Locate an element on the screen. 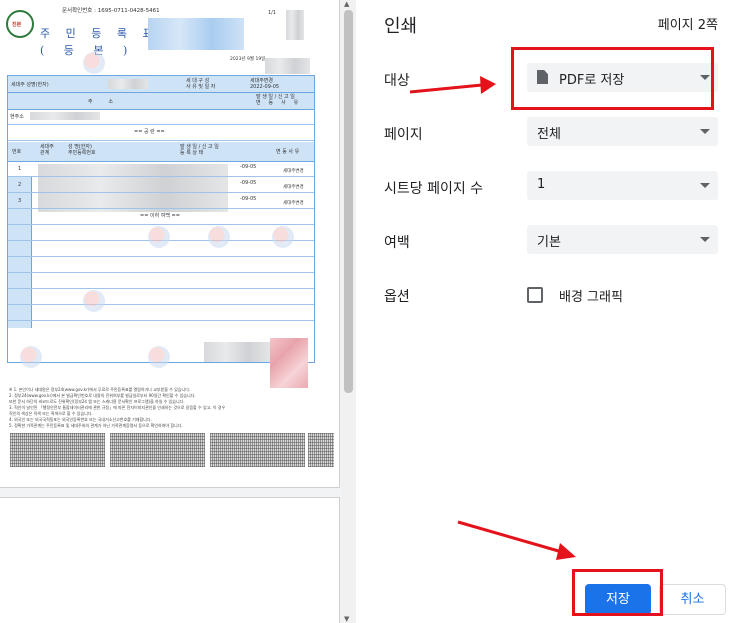 The width and height of the screenshot is (736, 623). row-number: 1 is located at coordinates (20, 169).